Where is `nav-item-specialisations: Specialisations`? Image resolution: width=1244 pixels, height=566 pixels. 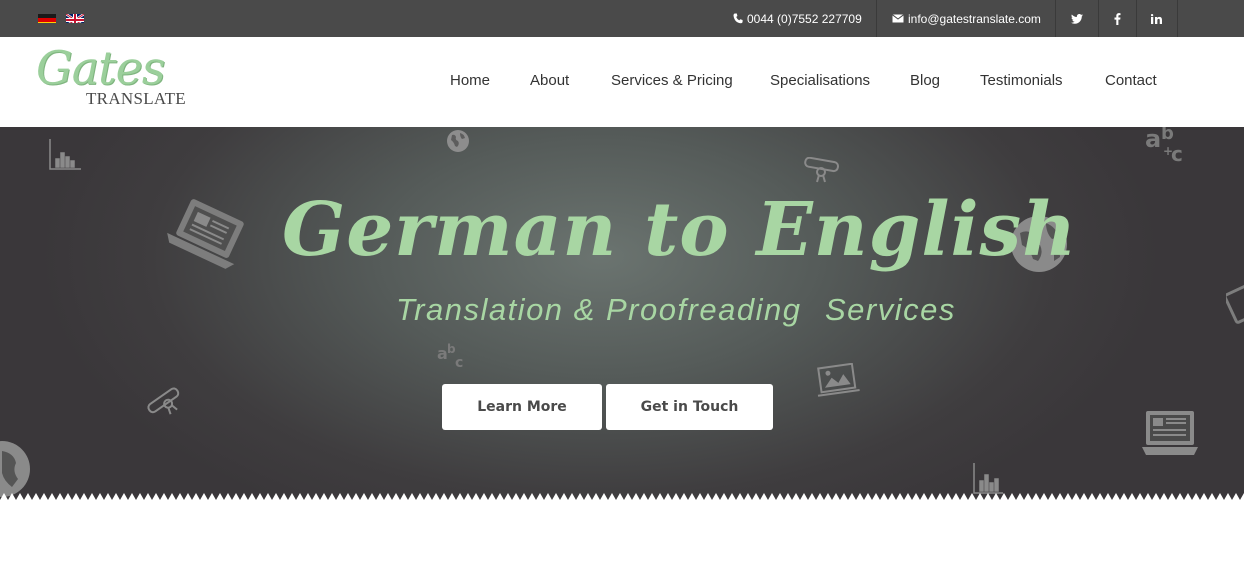
nav-item-specialisations: Specialisations is located at coordinates (820, 80).